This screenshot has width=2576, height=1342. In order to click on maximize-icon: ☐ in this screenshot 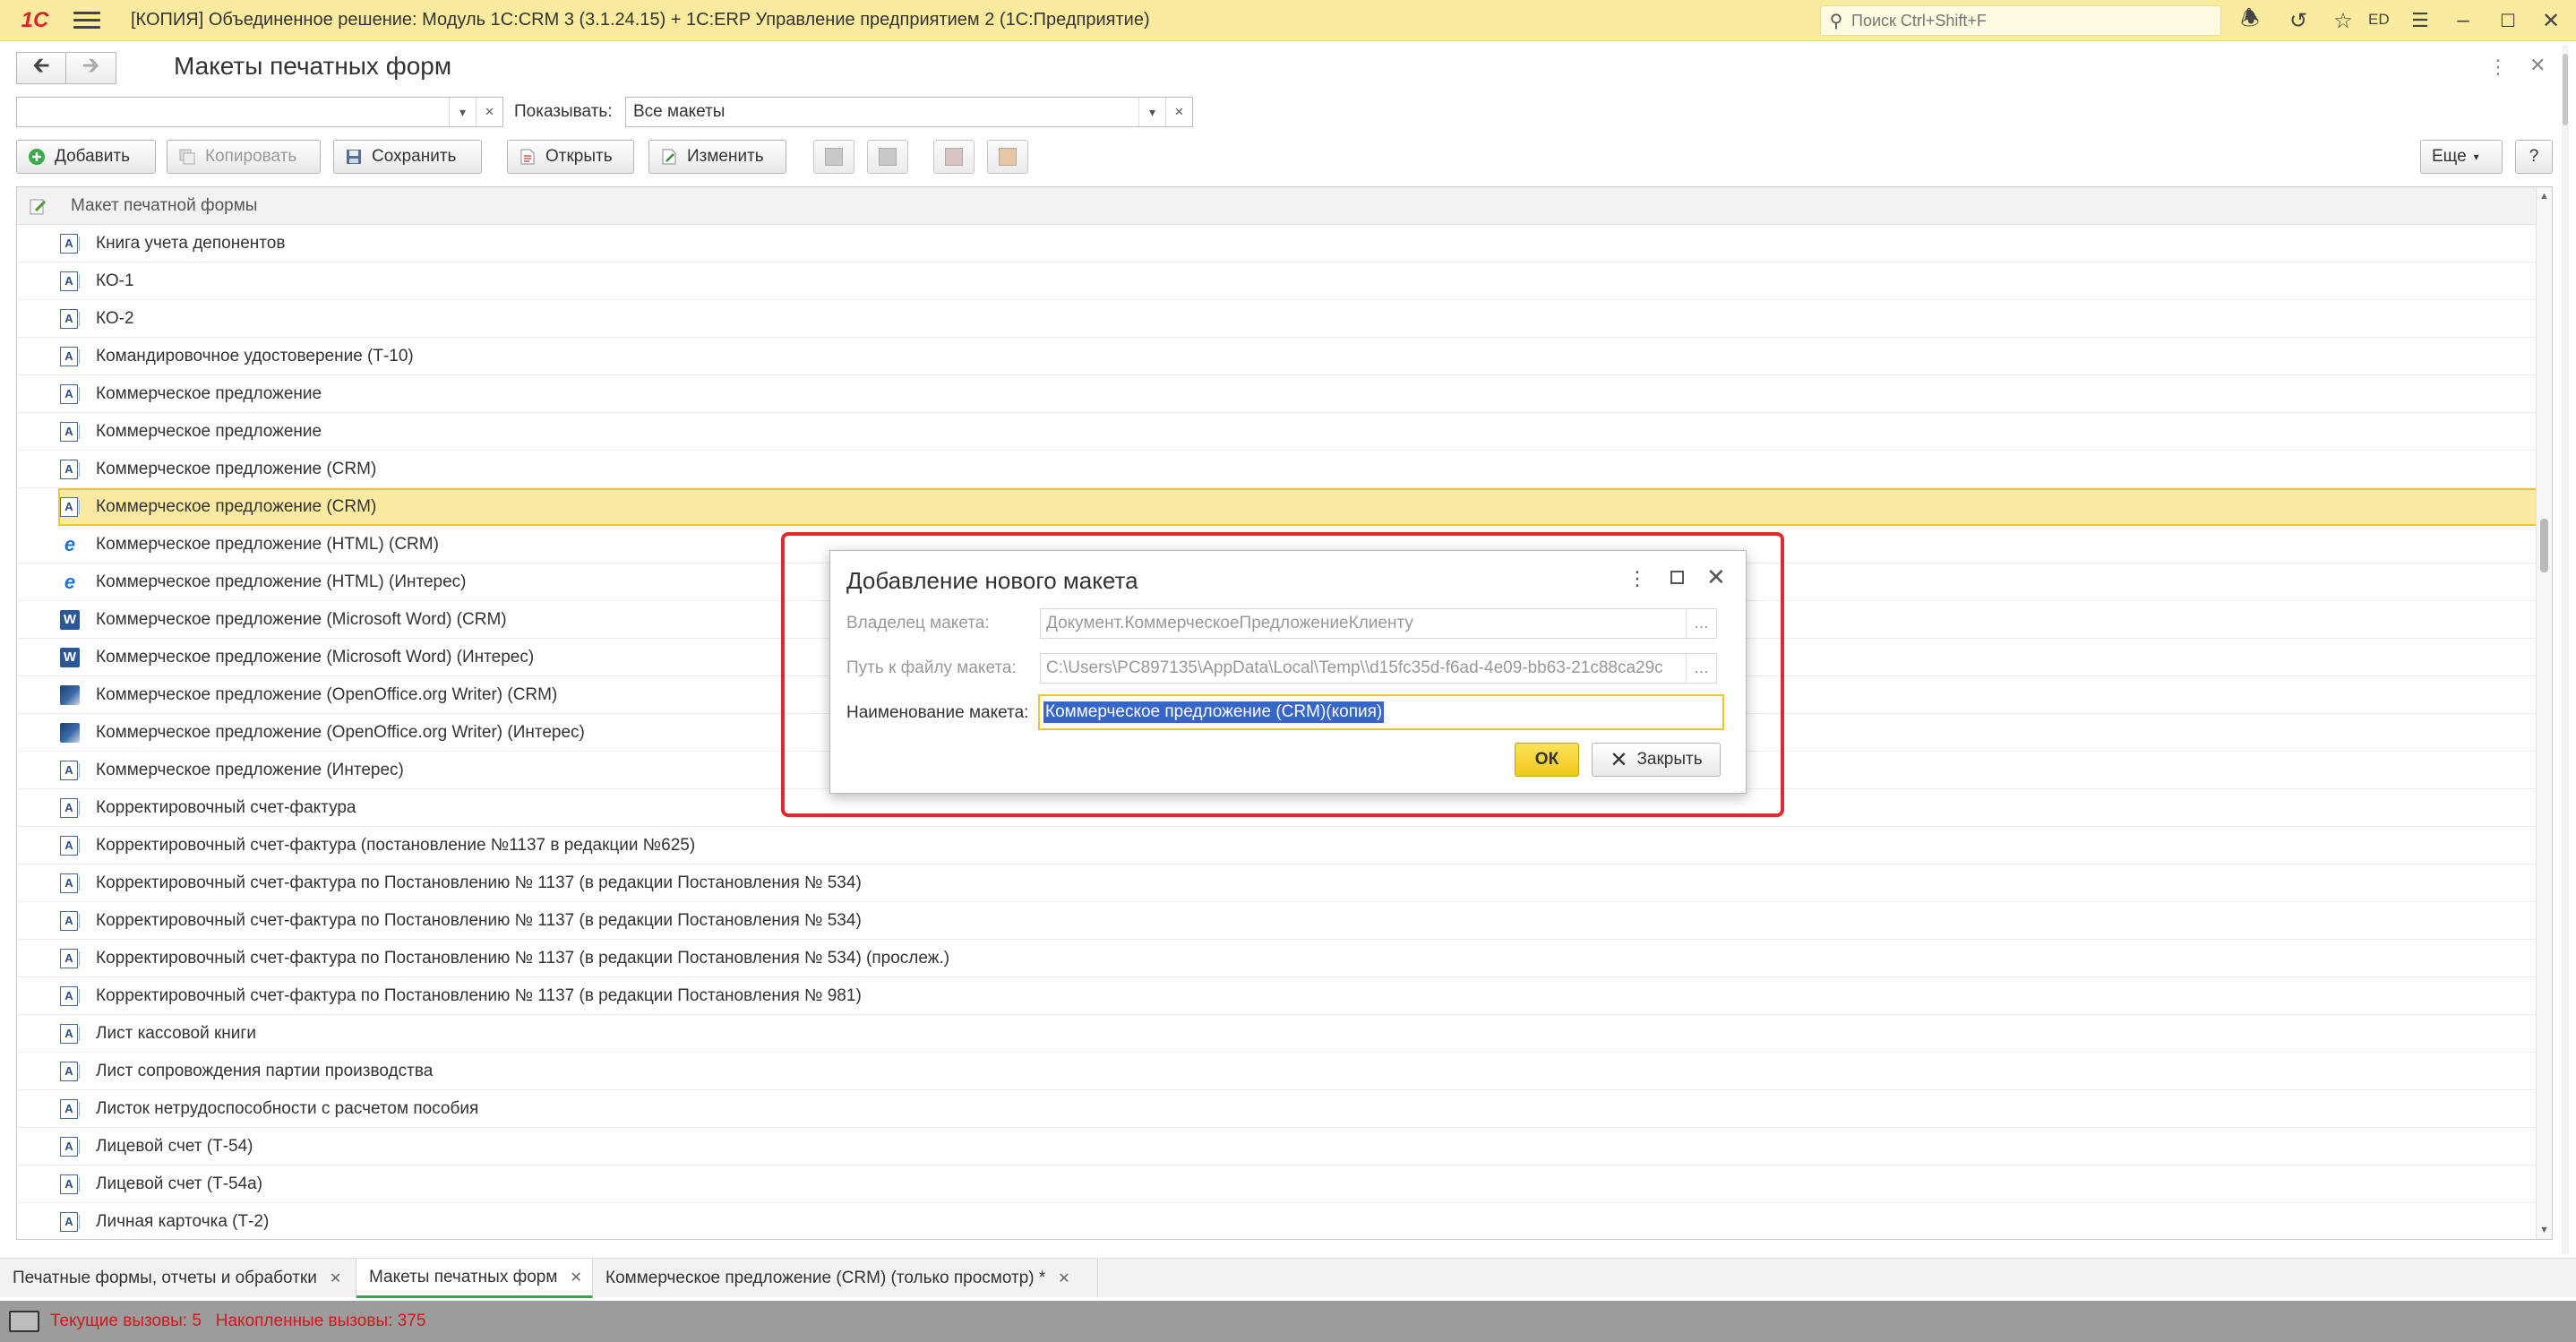, I will do `click(2508, 20)`.